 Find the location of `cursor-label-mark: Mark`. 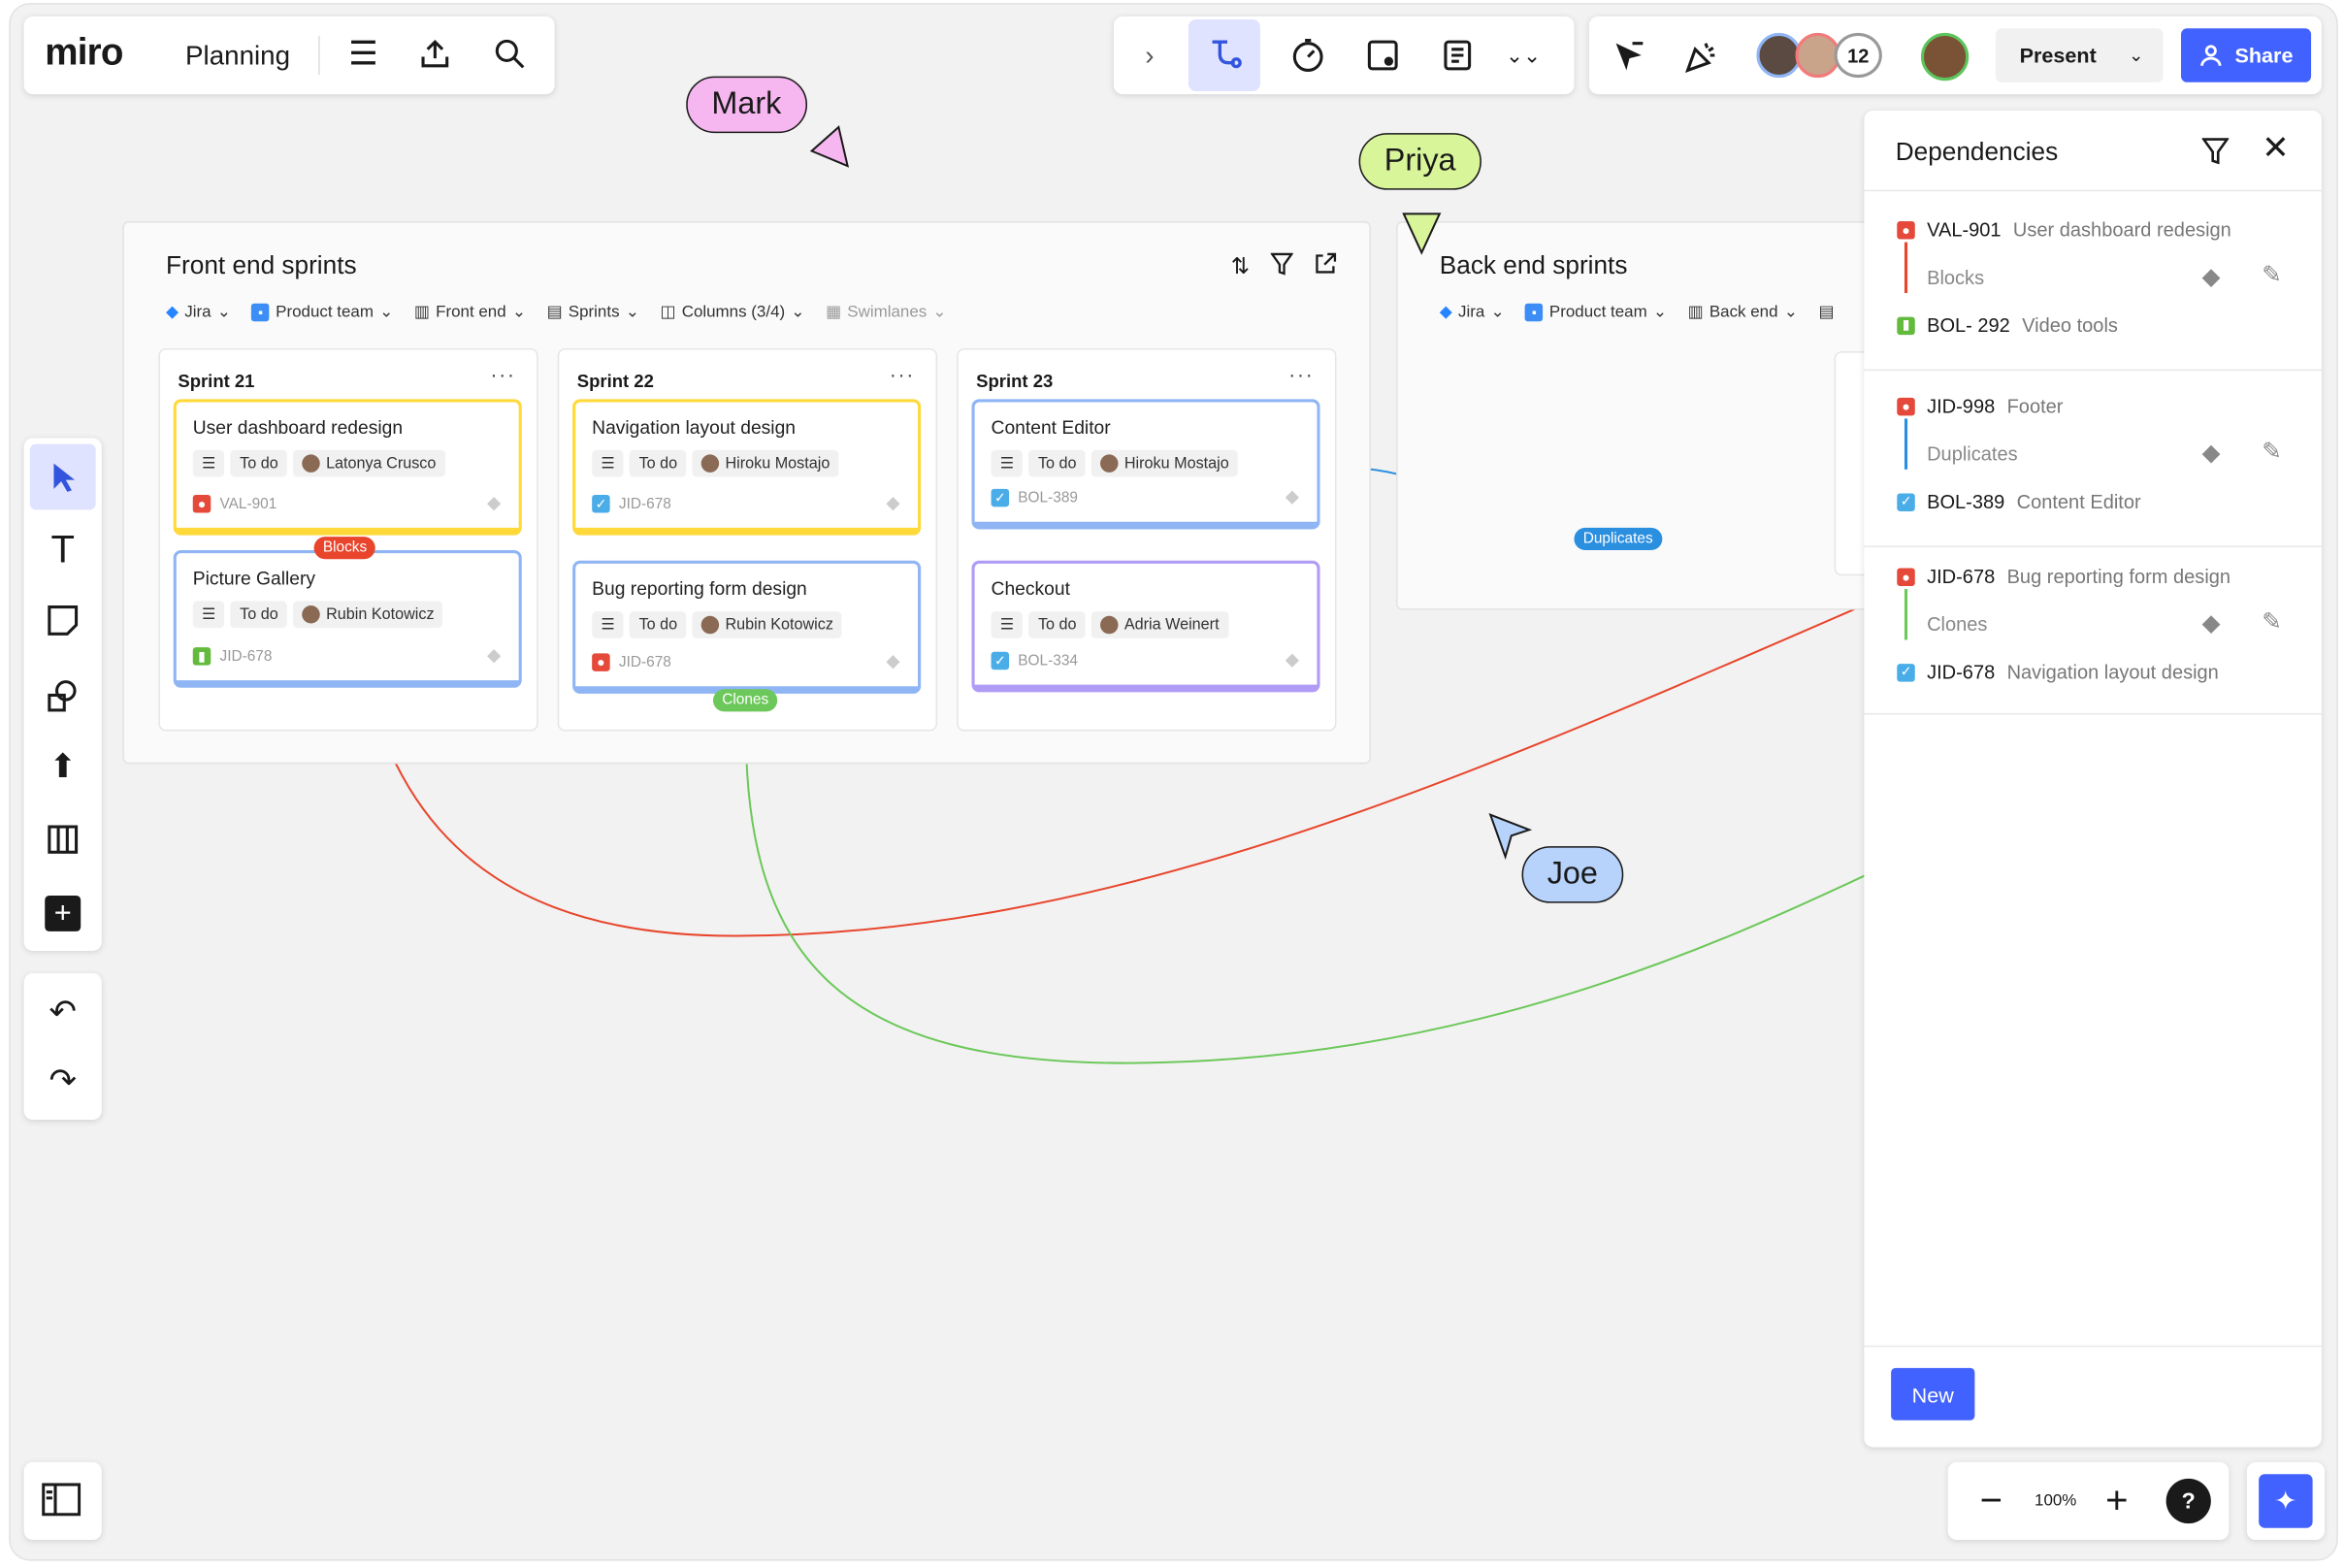

cursor-label-mark: Mark is located at coordinates (746, 105).